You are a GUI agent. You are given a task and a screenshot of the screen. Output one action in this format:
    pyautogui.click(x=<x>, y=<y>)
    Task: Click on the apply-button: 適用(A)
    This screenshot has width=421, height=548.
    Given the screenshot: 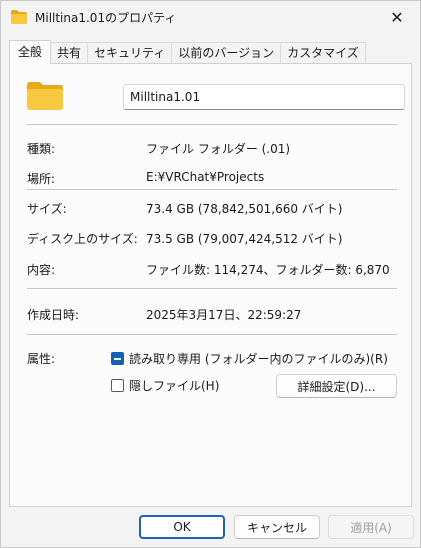 What is the action you would take?
    pyautogui.click(x=371, y=527)
    